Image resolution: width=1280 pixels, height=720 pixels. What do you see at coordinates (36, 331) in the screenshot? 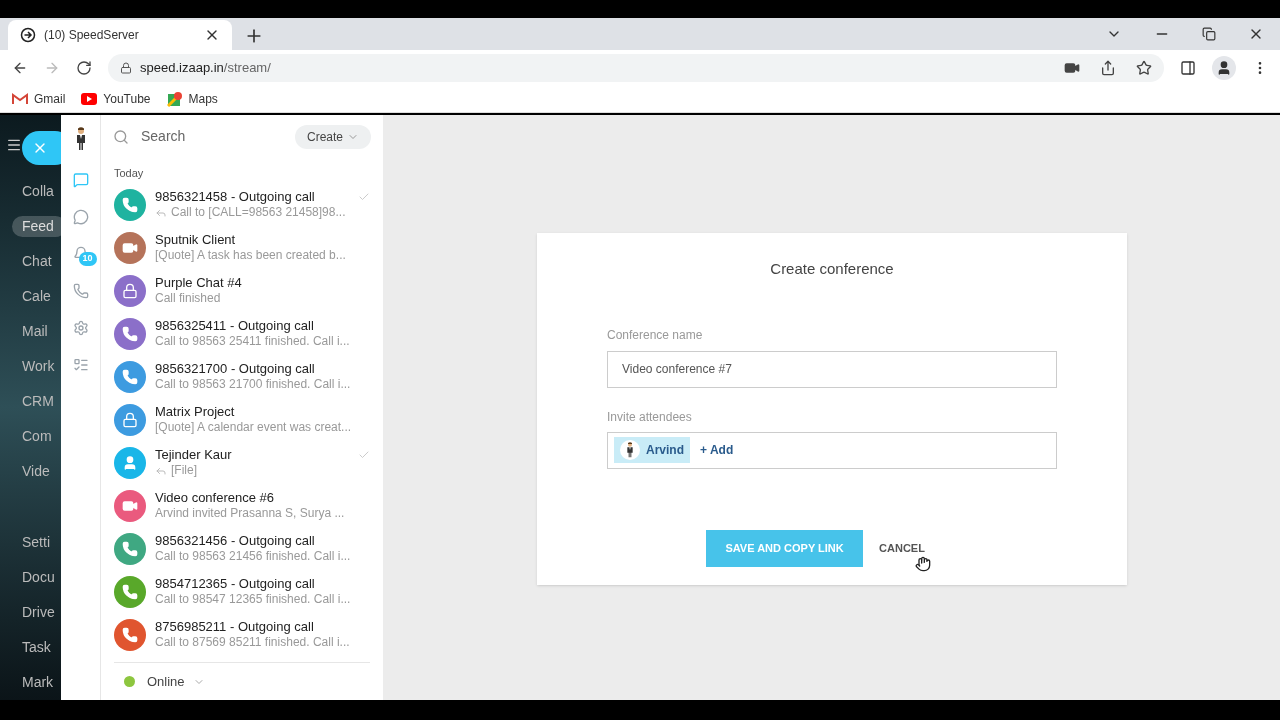
I see `nav-item: Mail` at bounding box center [36, 331].